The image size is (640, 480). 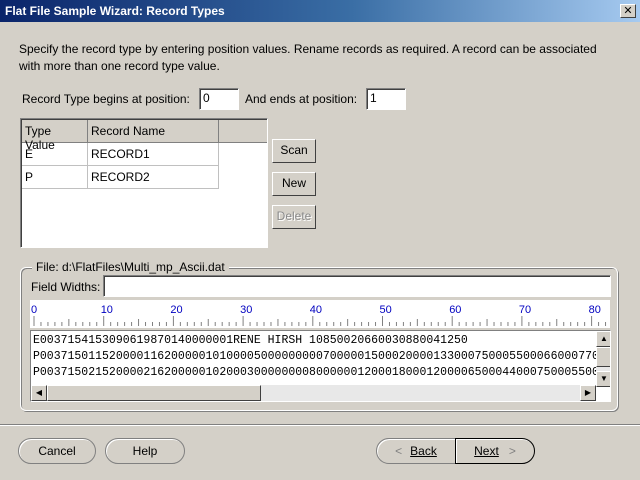 What do you see at coordinates (153, 177) in the screenshot?
I see `cell-record-name: RECORD2` at bounding box center [153, 177].